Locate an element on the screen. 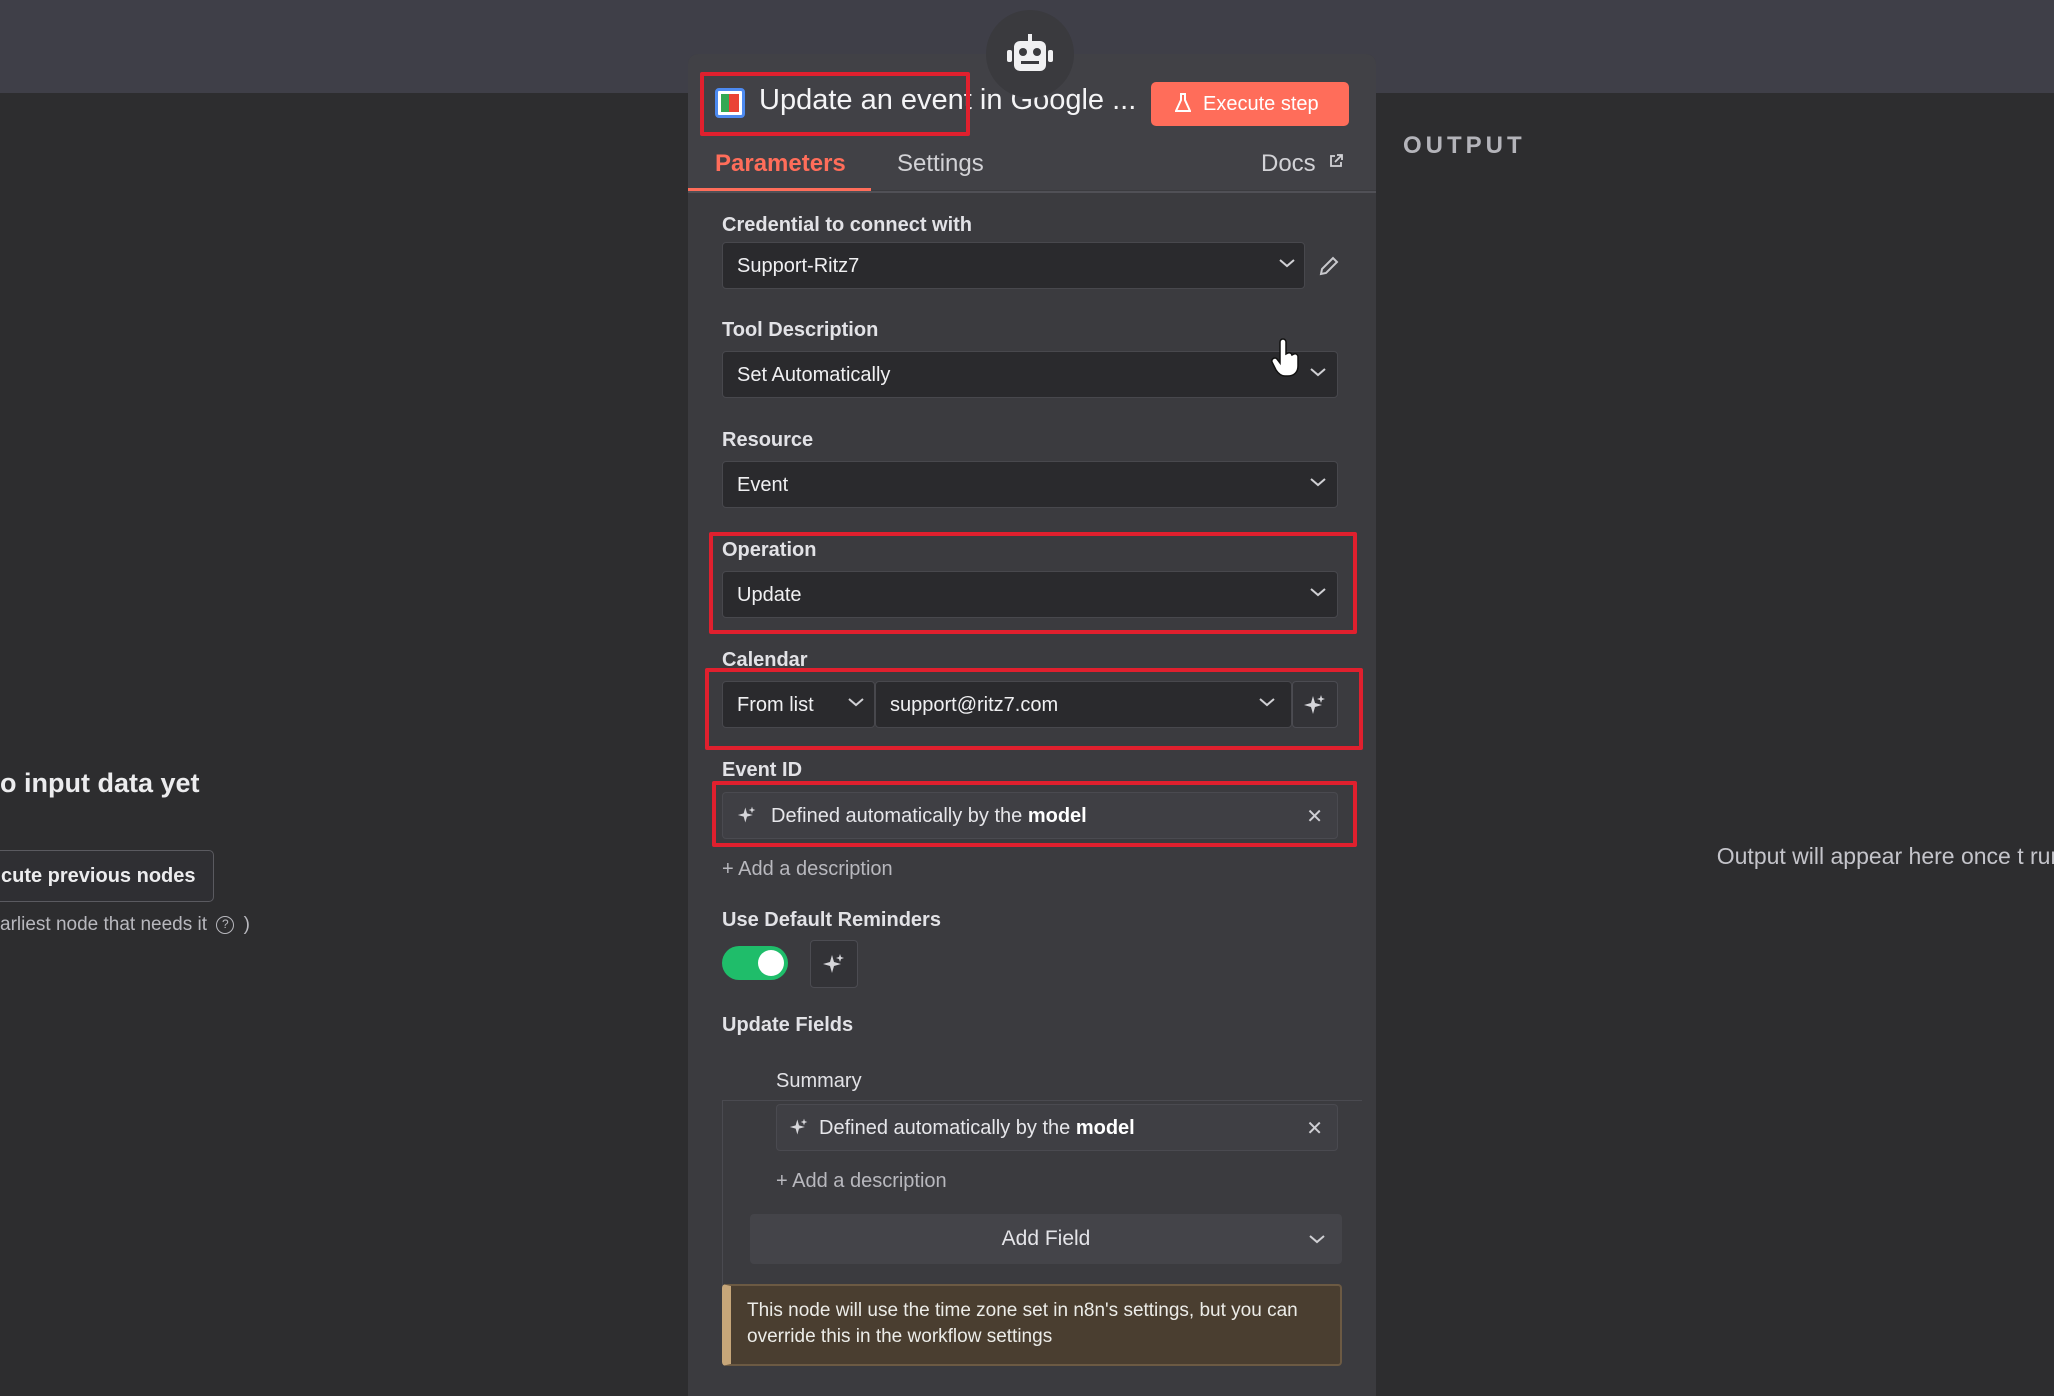  summary-model-text: Defined automatically by the is located at coordinates (947, 1128).